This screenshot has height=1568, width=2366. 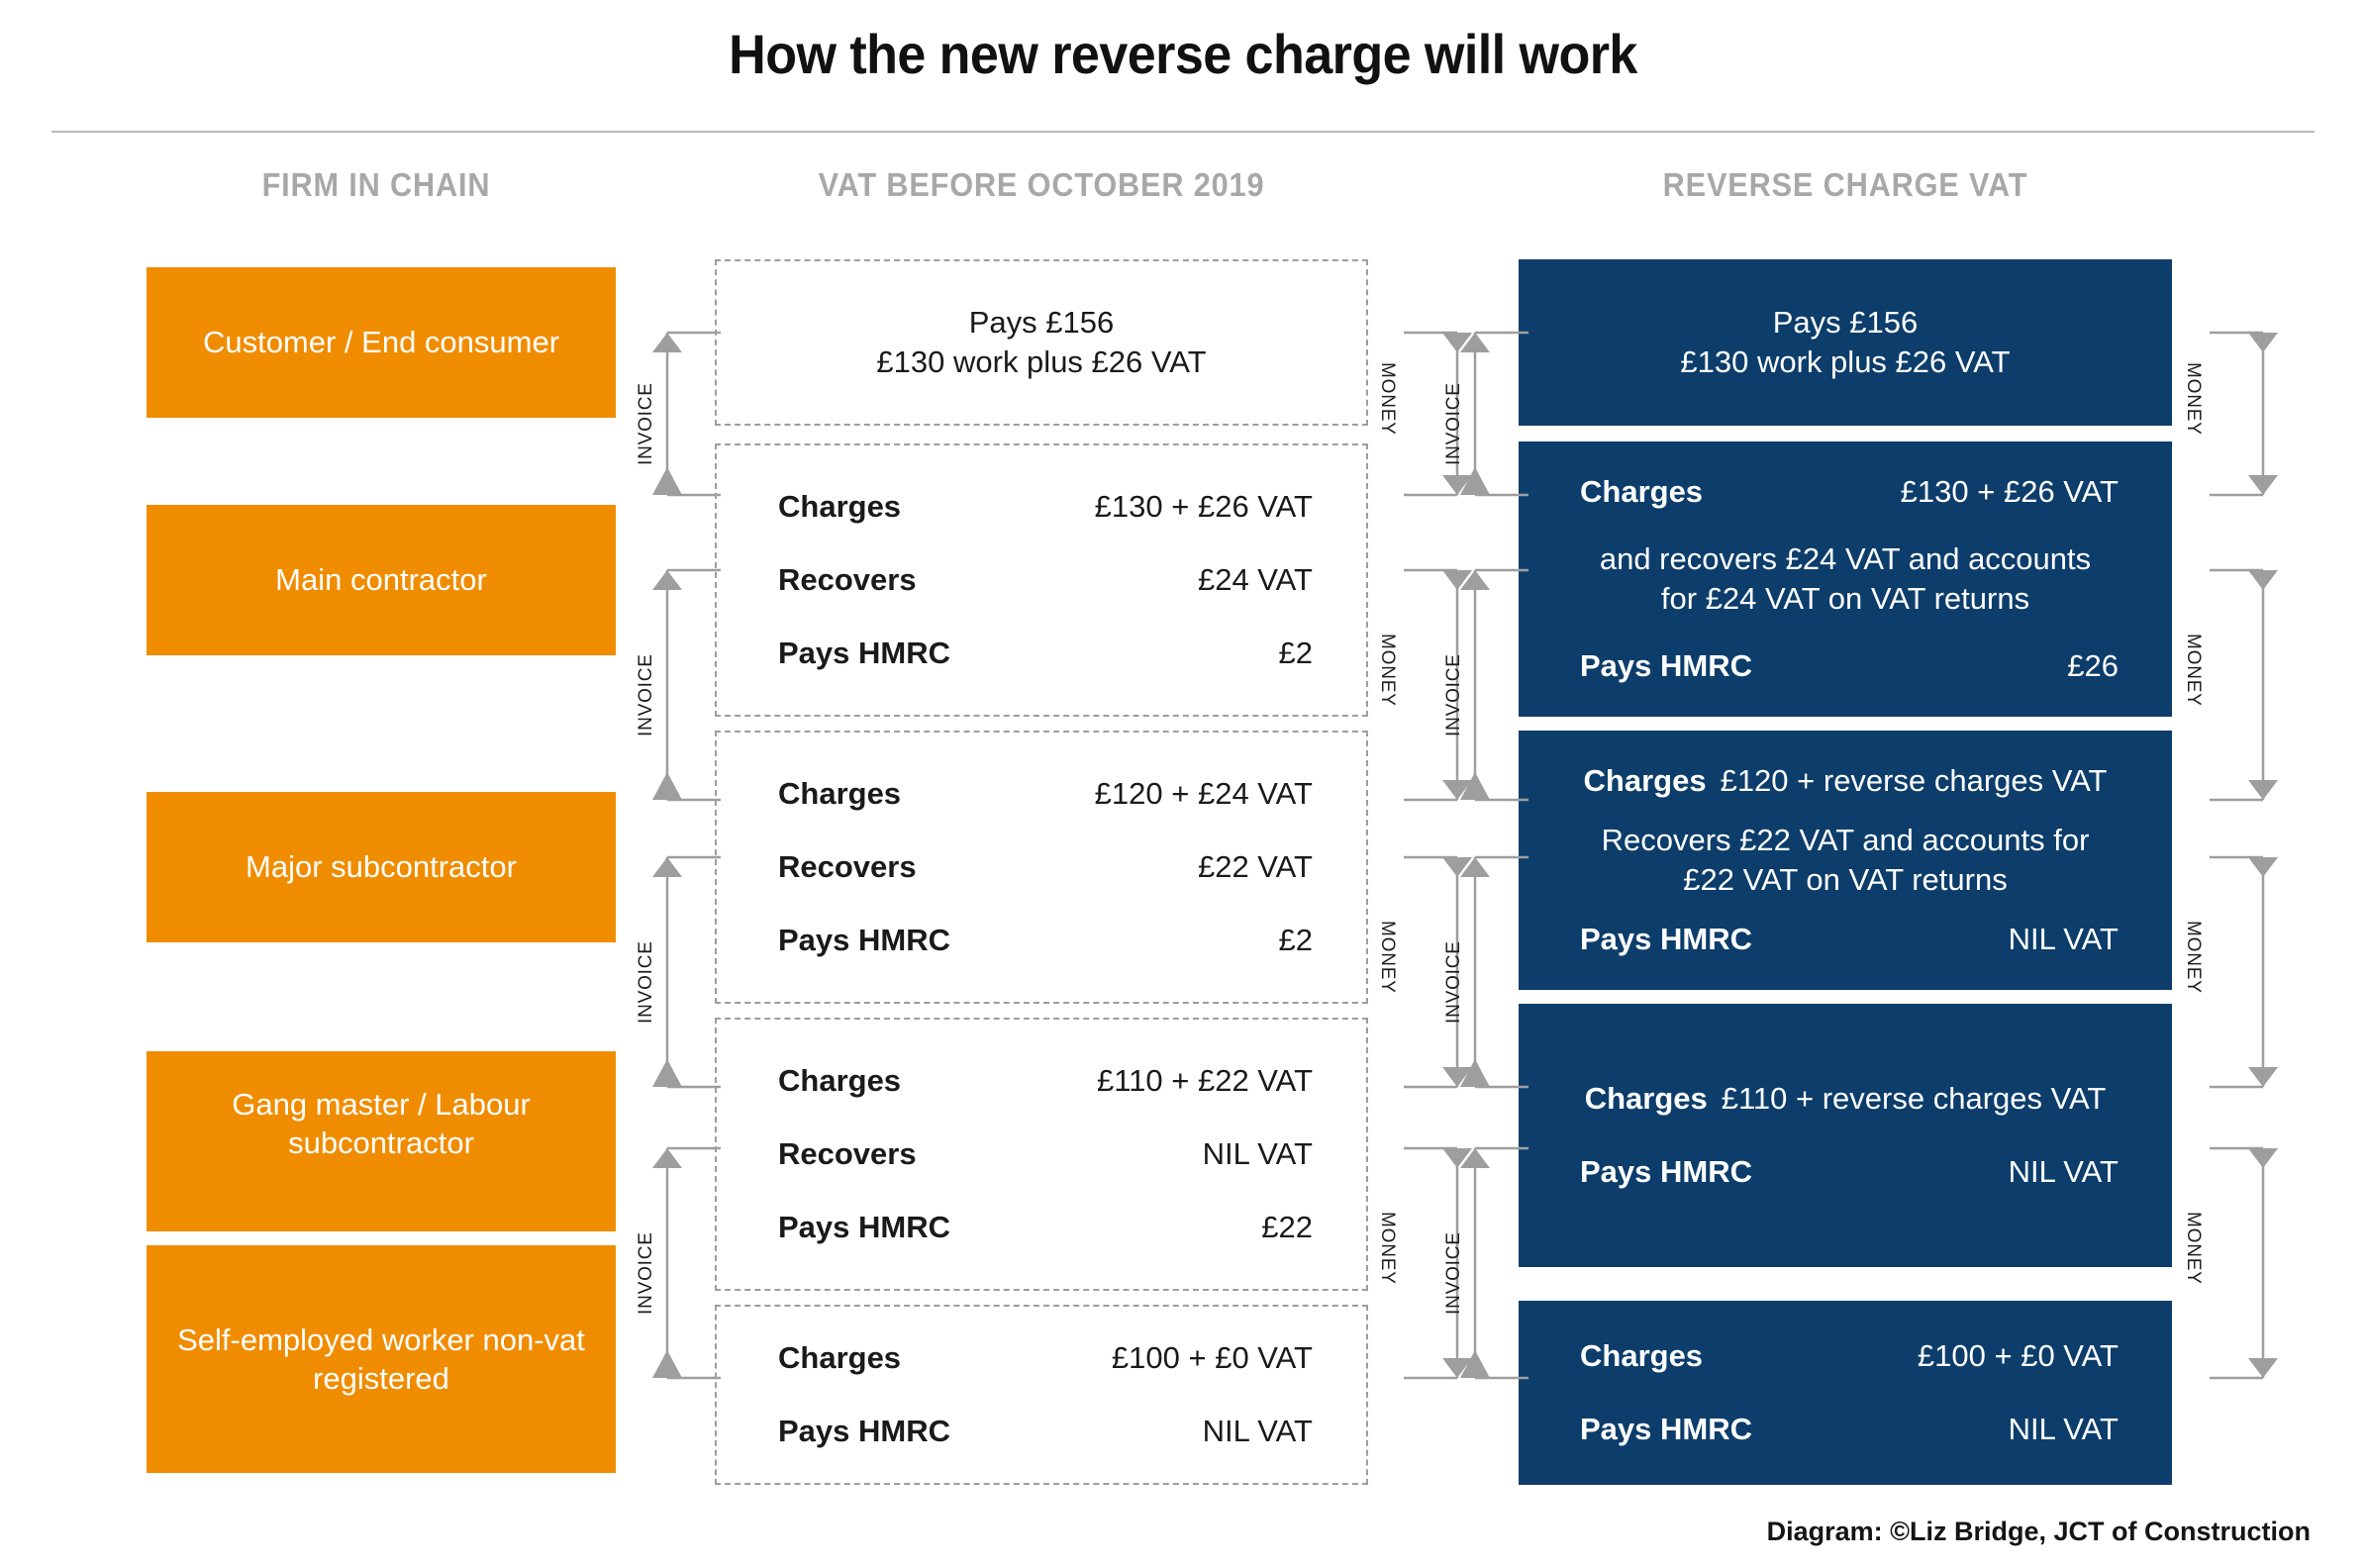 I want to click on reverse-major-row-pays-hmrc: Pays HMRC NIL VAT, so click(x=1845, y=939).